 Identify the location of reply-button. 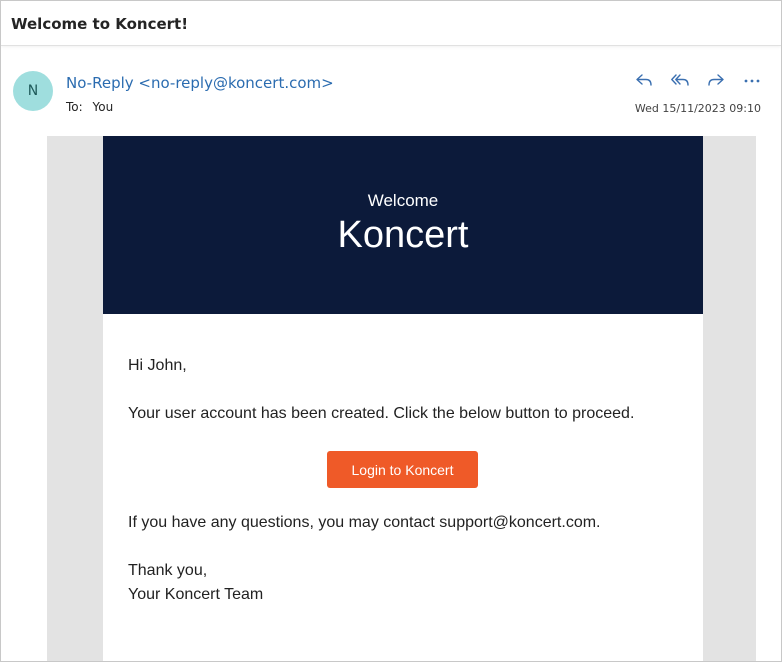
(644, 80).